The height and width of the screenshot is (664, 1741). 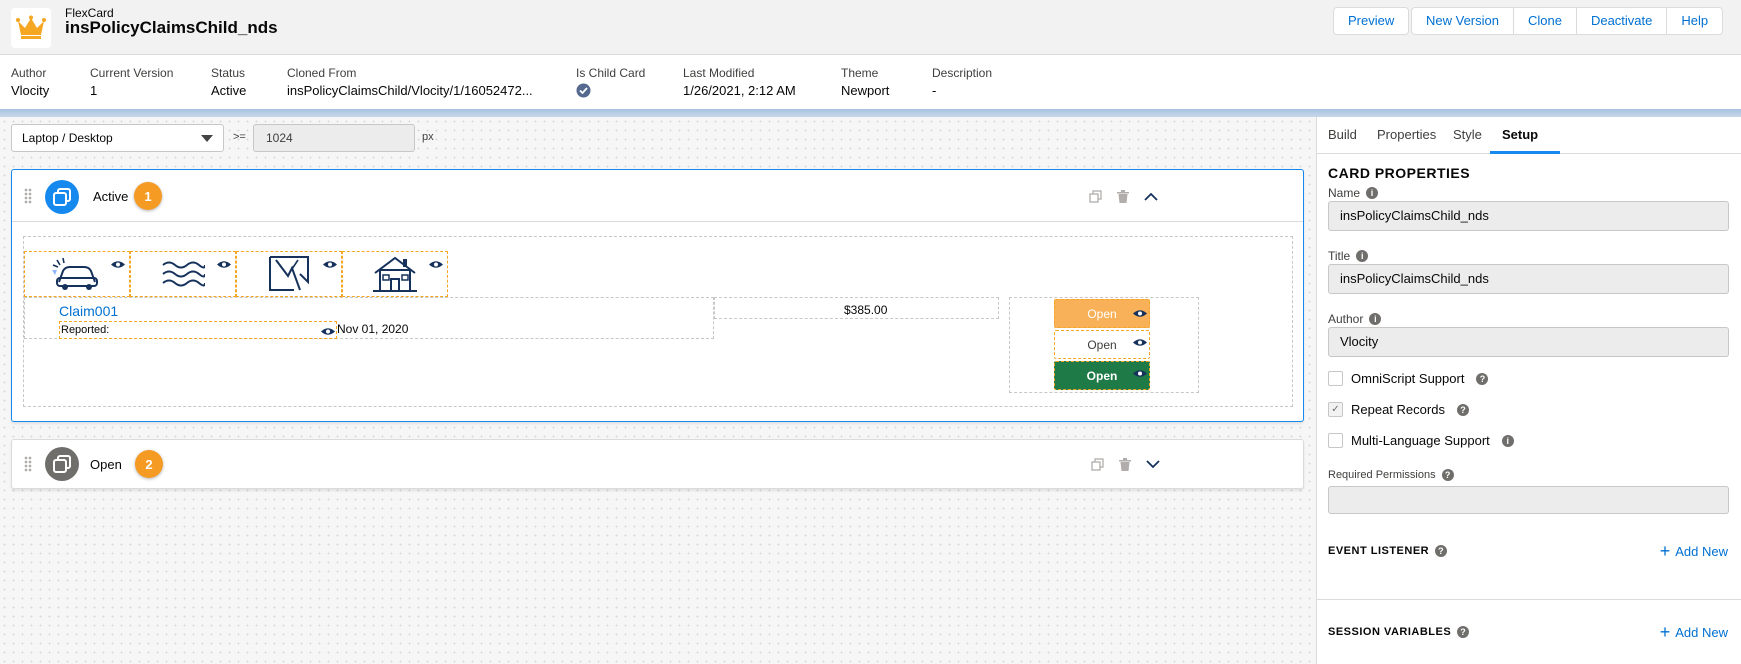 What do you see at coordinates (1342, 134) in the screenshot?
I see `tab-build: Build` at bounding box center [1342, 134].